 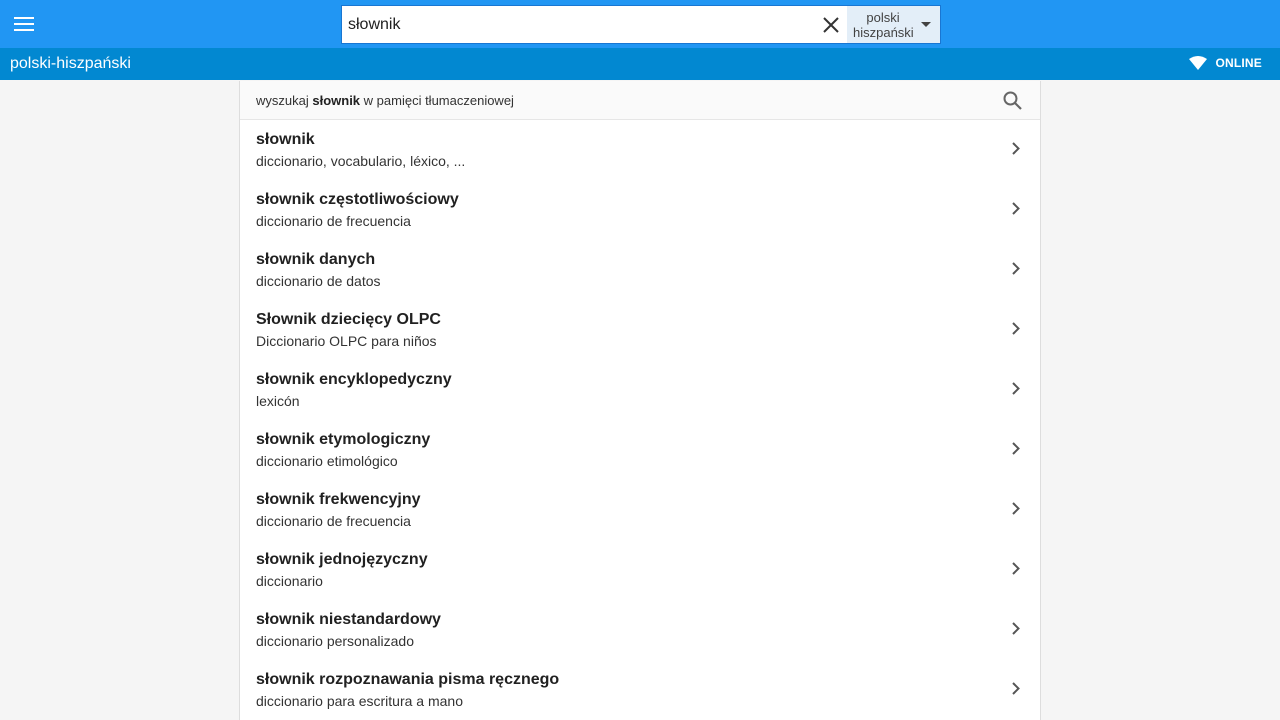 I want to click on dictionary-title: polski-hiszpański, so click(x=70, y=63).